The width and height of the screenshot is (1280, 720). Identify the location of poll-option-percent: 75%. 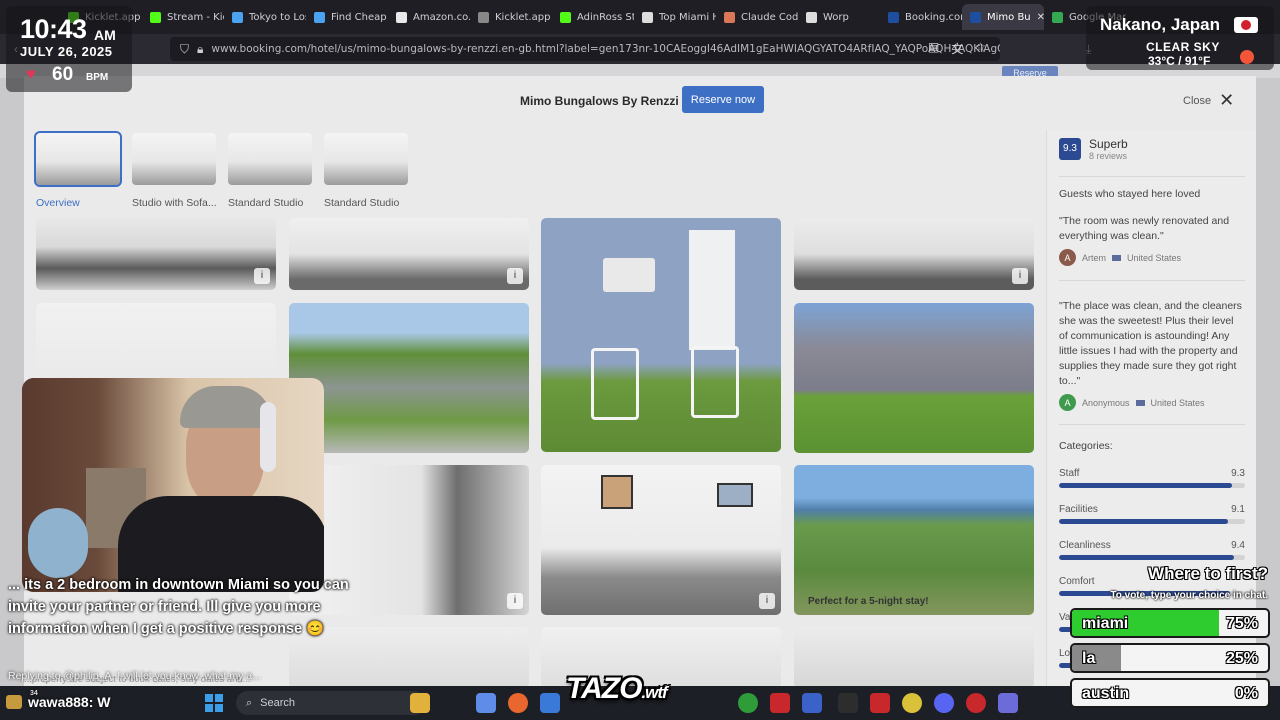
(1241, 623).